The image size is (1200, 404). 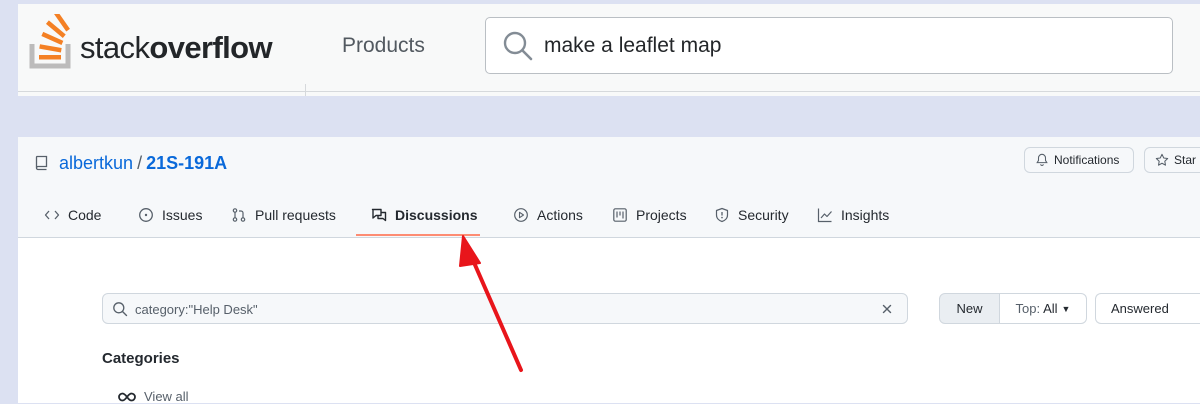 I want to click on notifications-label: Notifications, so click(x=1087, y=160).